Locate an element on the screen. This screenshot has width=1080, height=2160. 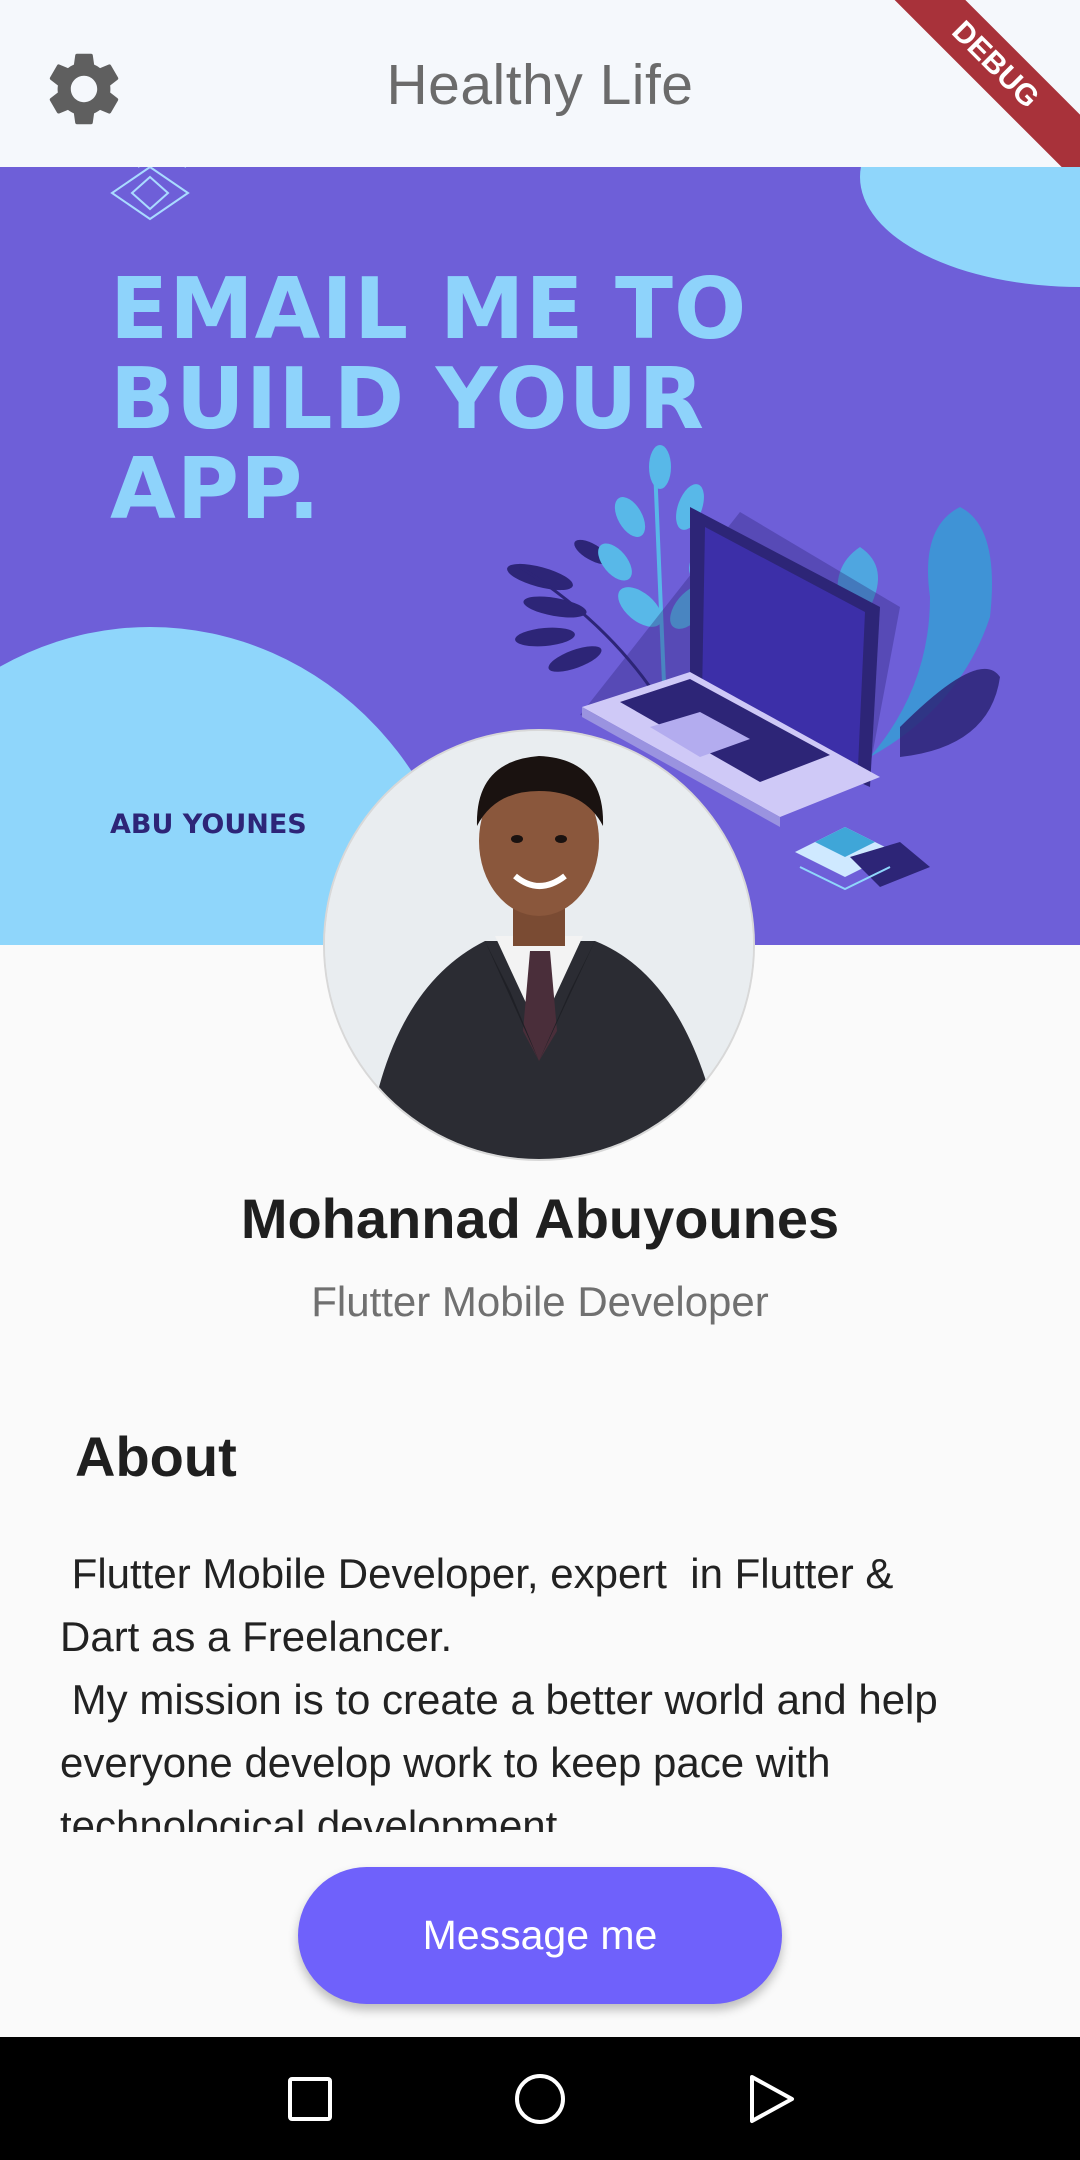
system-nav-bar is located at coordinates (540, 2098).